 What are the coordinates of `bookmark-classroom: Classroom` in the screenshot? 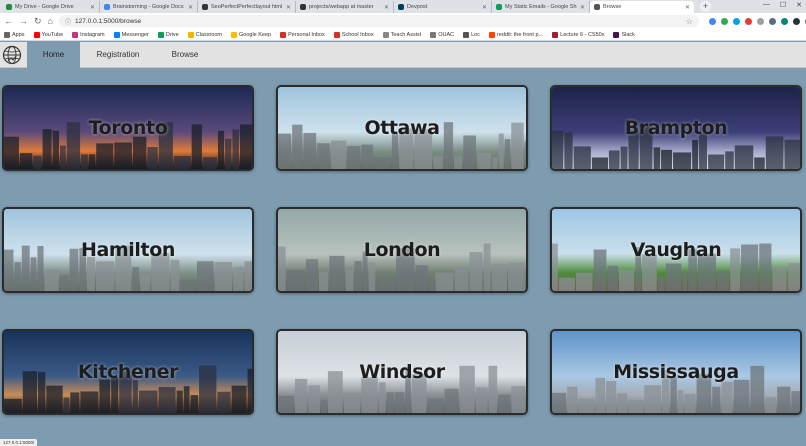 It's located at (204, 34).